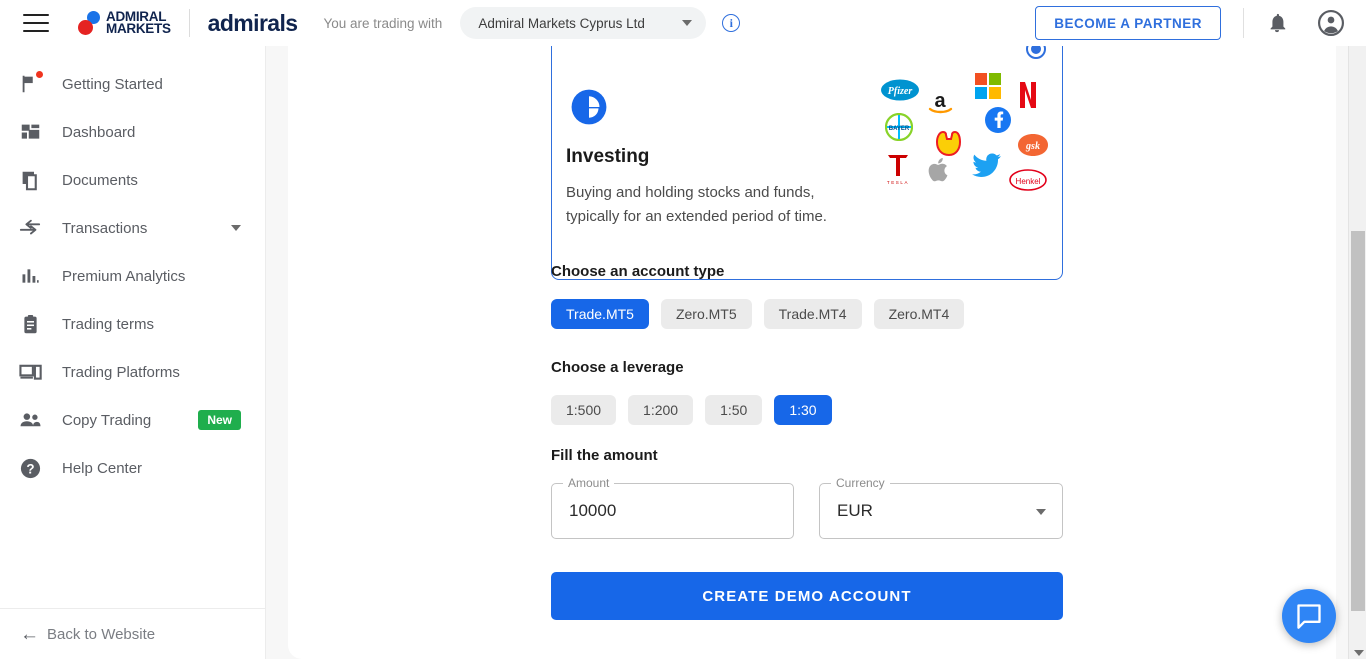  I want to click on svg-text: Henkel, so click(1028, 181).